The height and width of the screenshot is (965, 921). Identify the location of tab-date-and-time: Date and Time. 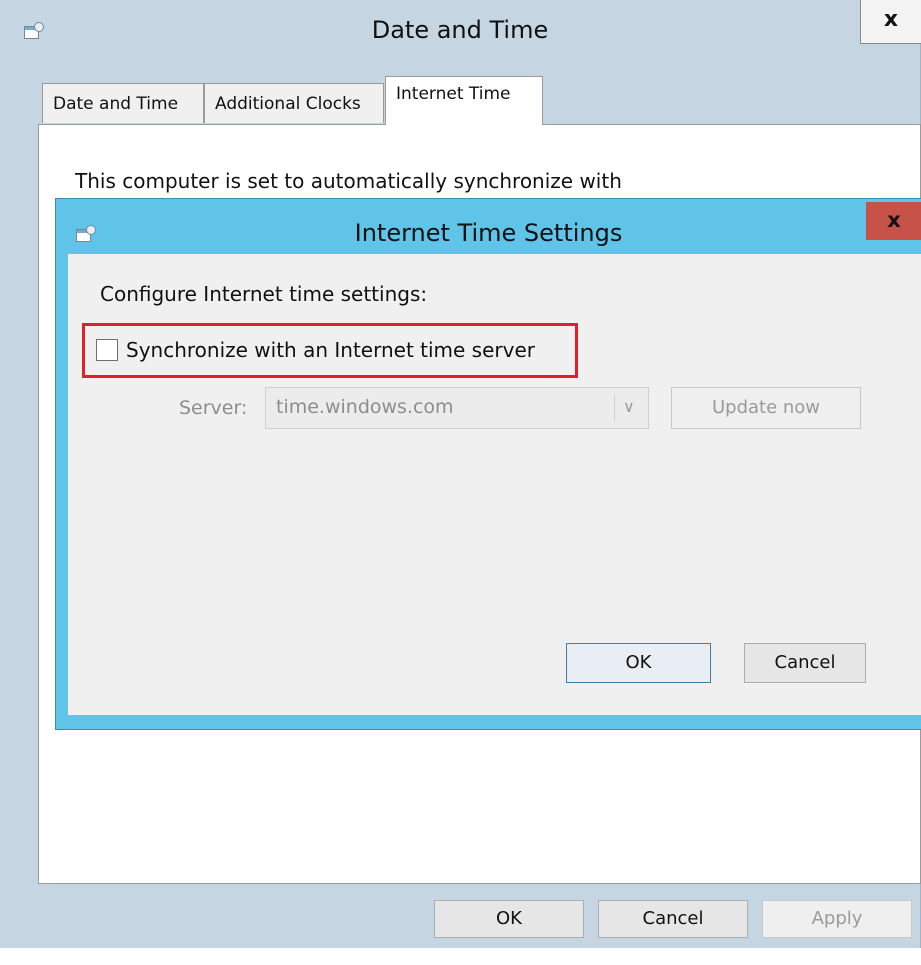
(123, 103).